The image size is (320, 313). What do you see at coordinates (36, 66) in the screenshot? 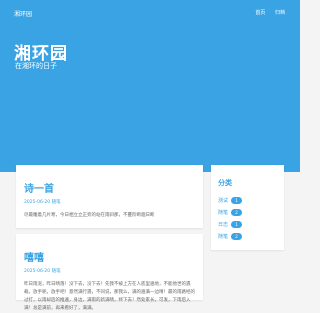
I see `site-subtitle: 在湘环的日子` at bounding box center [36, 66].